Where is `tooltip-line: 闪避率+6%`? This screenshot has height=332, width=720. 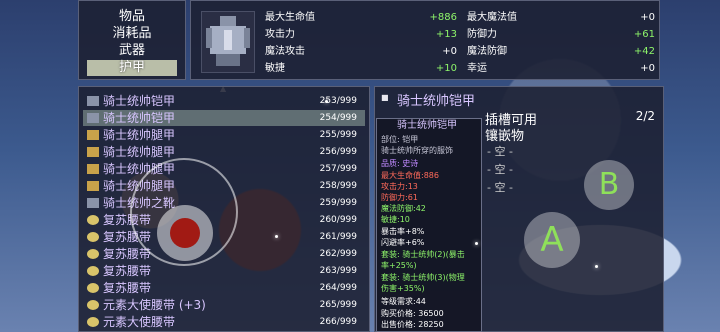 tooltip-line: 闪避率+6% is located at coordinates (403, 242).